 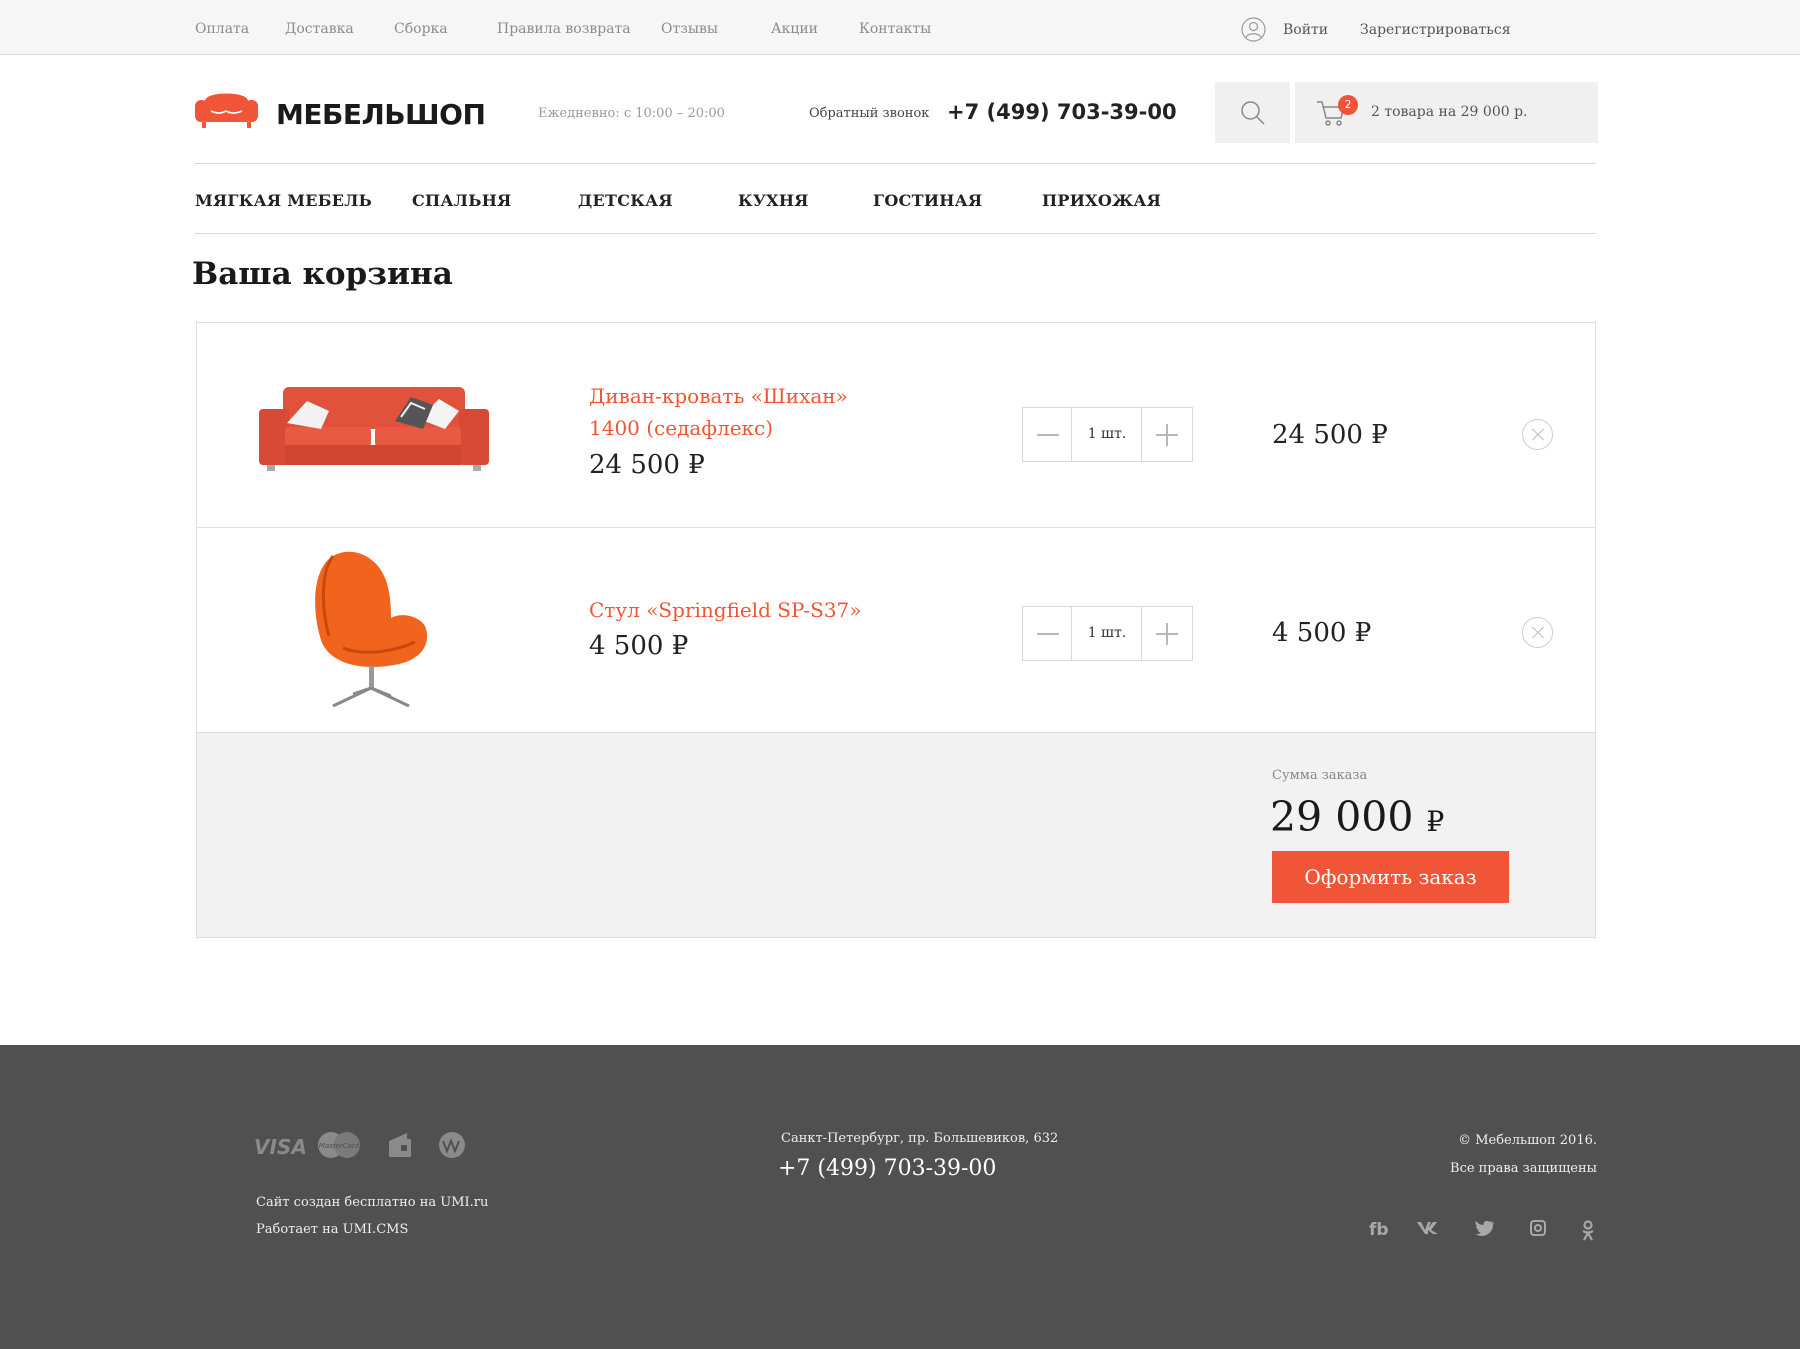 I want to click on nav-item-bedroom: СПАЛЬНЯ, so click(x=462, y=200).